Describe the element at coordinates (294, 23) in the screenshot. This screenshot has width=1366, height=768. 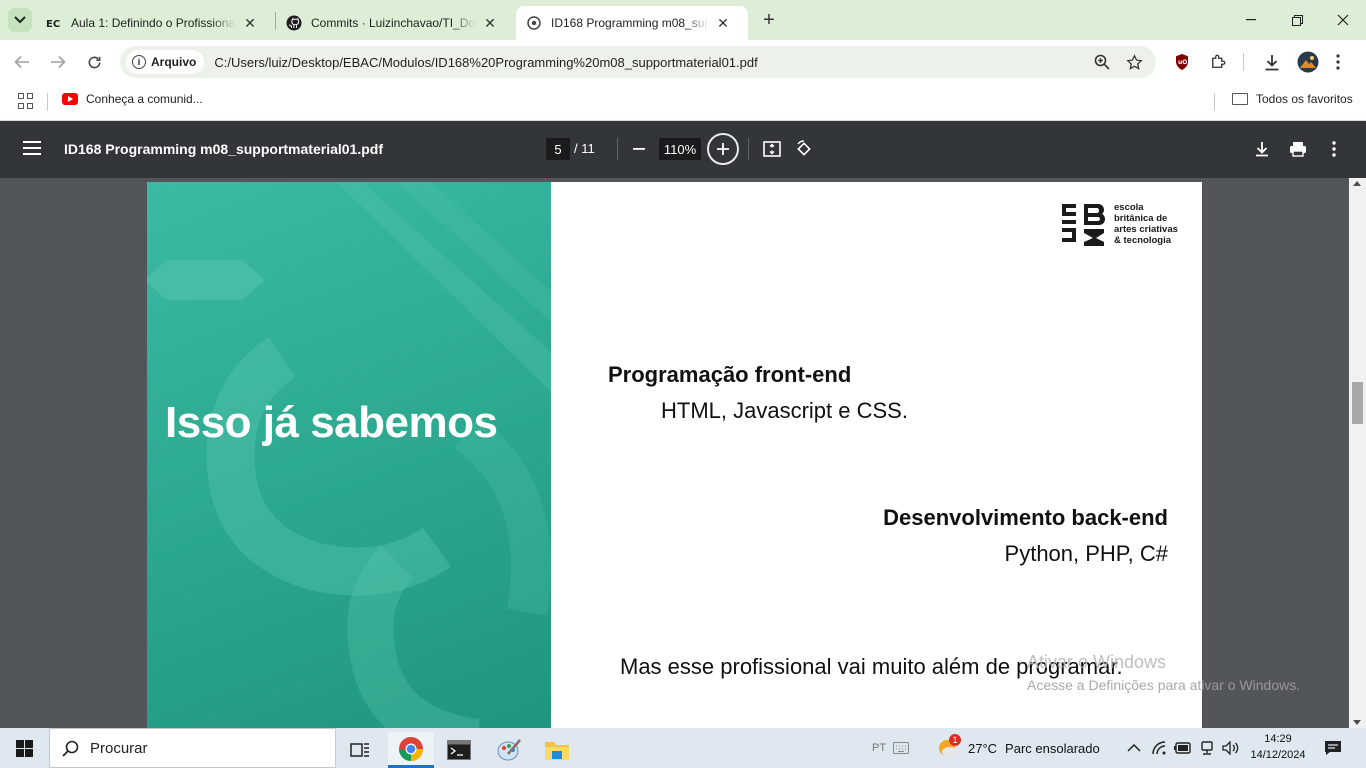
I see `github-icon` at that location.